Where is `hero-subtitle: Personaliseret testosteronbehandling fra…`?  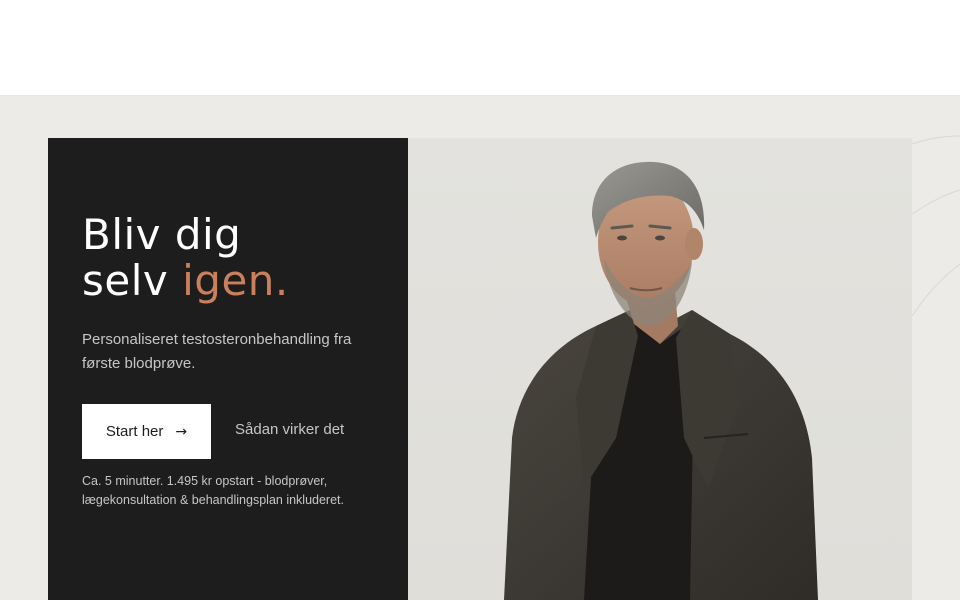
hero-subtitle: Personaliseret testosteronbehandling fra… is located at coordinates (217, 351).